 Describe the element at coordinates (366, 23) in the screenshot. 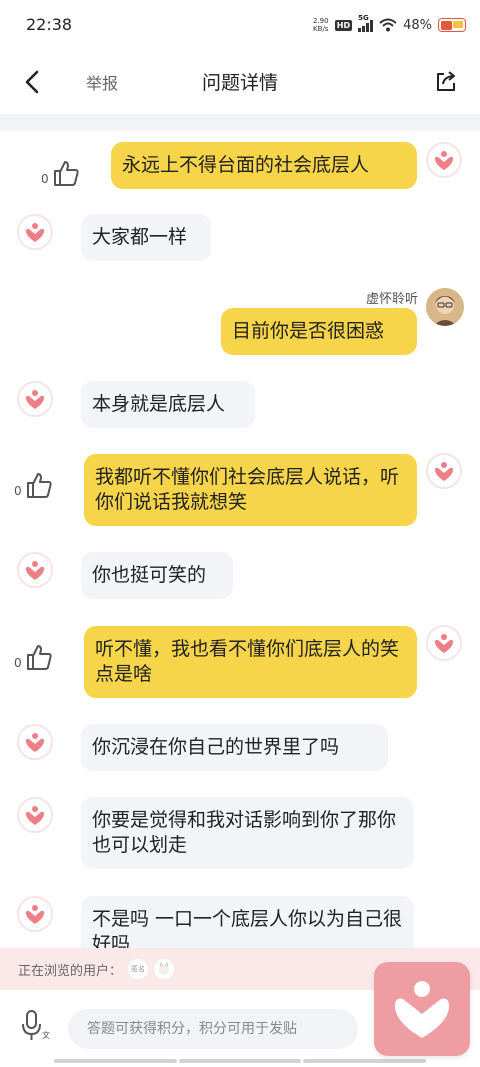

I see `signal-icon: 5G` at that location.